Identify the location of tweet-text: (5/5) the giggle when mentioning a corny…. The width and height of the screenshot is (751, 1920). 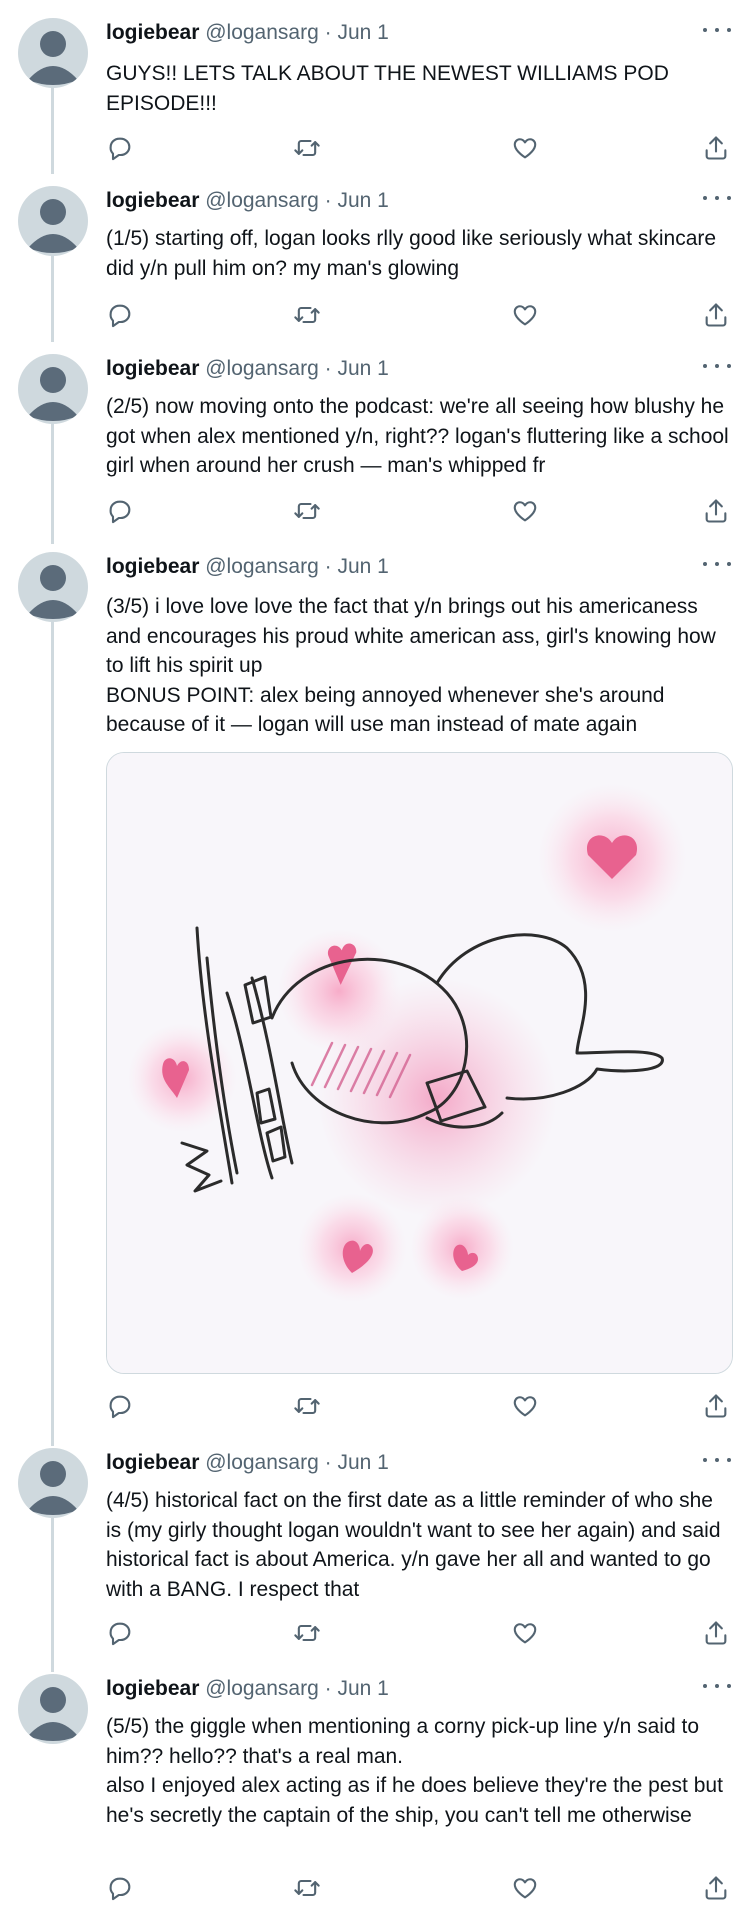
(414, 1771).